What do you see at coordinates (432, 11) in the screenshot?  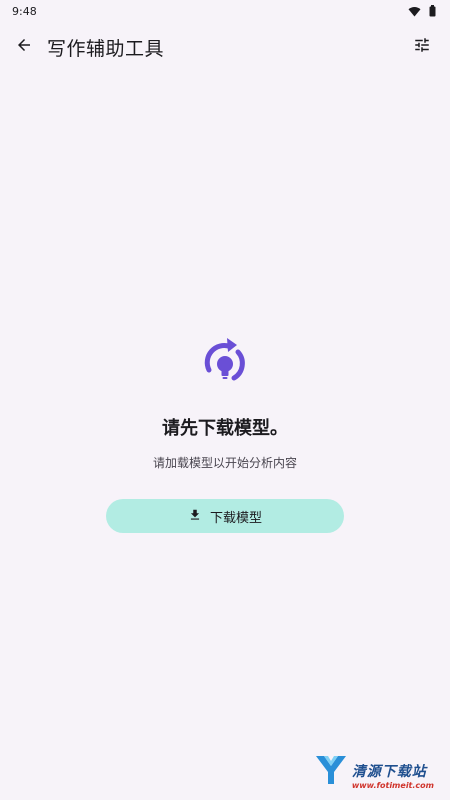 I see `battery-icon` at bounding box center [432, 11].